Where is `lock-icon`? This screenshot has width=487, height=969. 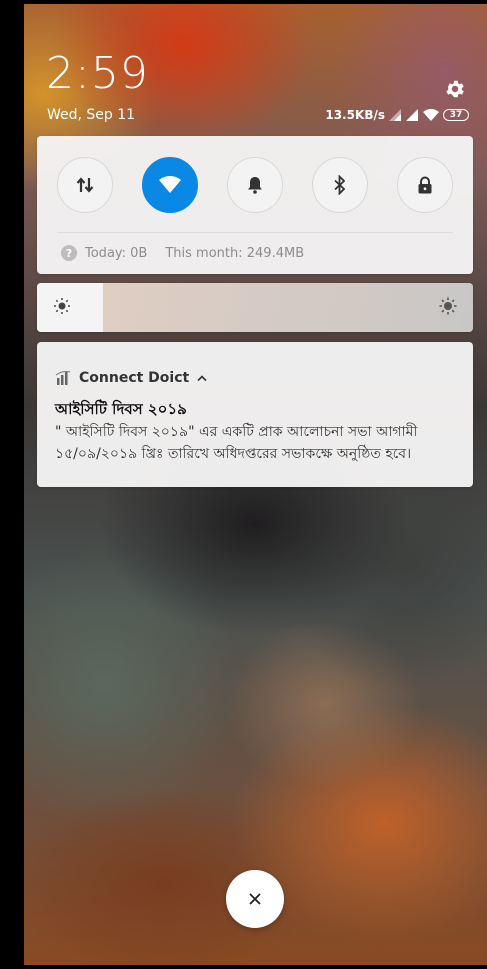 lock-icon is located at coordinates (425, 185).